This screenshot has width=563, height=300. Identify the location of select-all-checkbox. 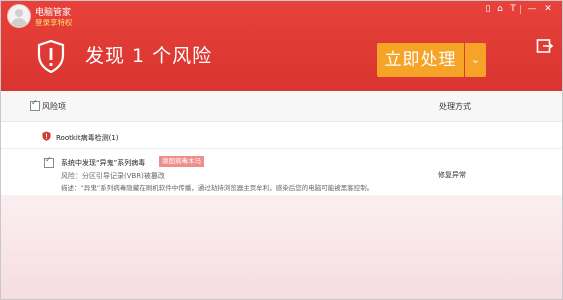
(35, 104).